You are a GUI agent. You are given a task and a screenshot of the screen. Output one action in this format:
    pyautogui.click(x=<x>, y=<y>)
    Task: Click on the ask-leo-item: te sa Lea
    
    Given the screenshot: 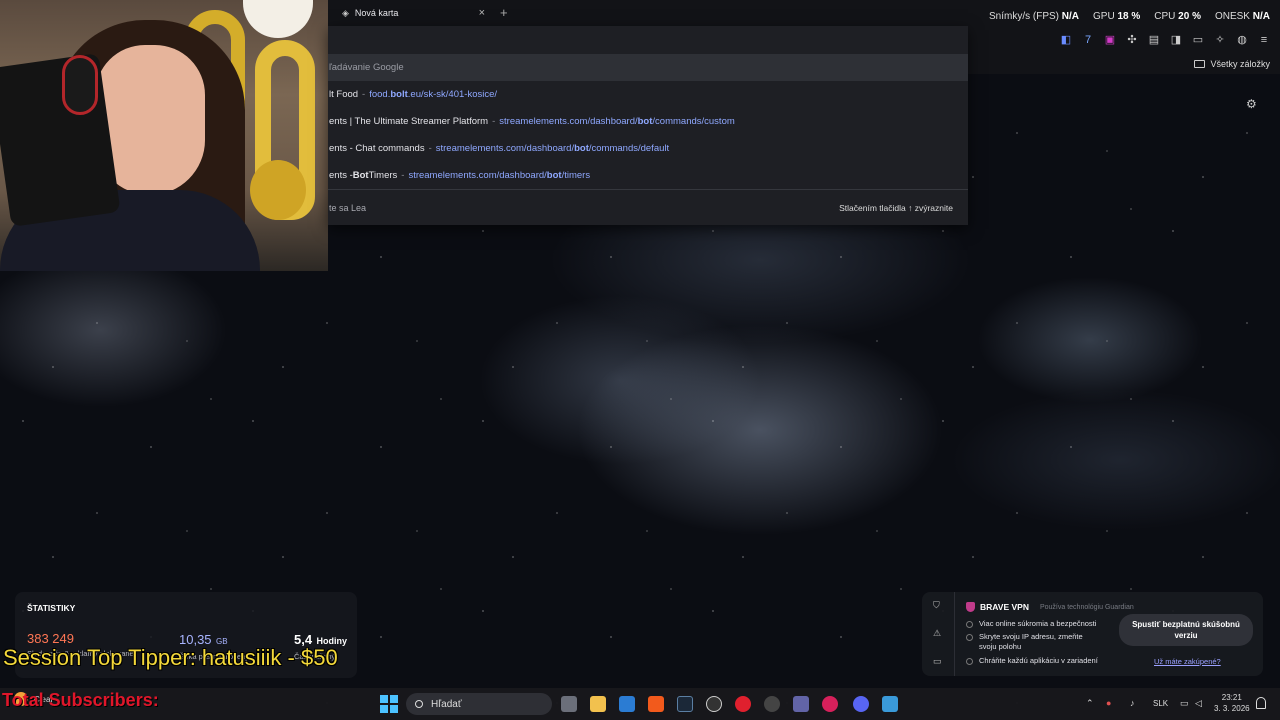 What is the action you would take?
    pyautogui.click(x=347, y=208)
    